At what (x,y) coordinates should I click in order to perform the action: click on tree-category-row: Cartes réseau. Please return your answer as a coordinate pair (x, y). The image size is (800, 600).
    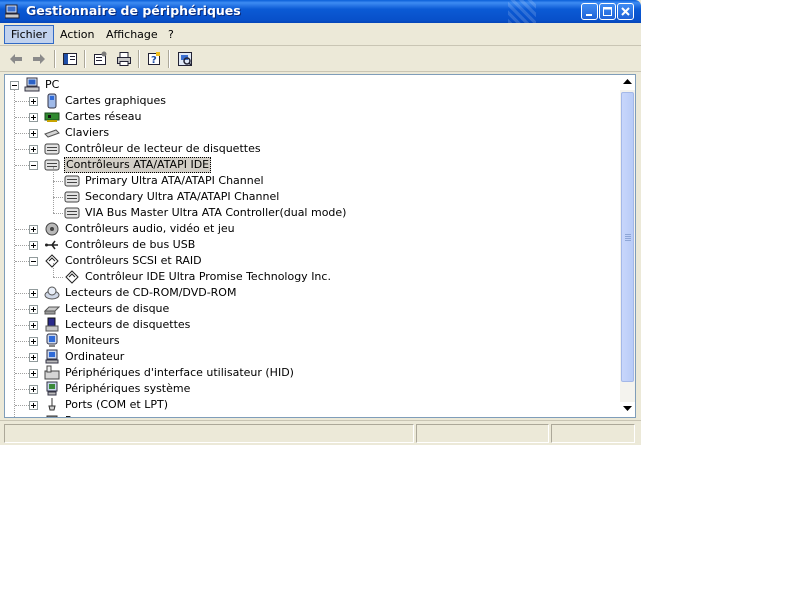
    Looking at the image, I should click on (312, 117).